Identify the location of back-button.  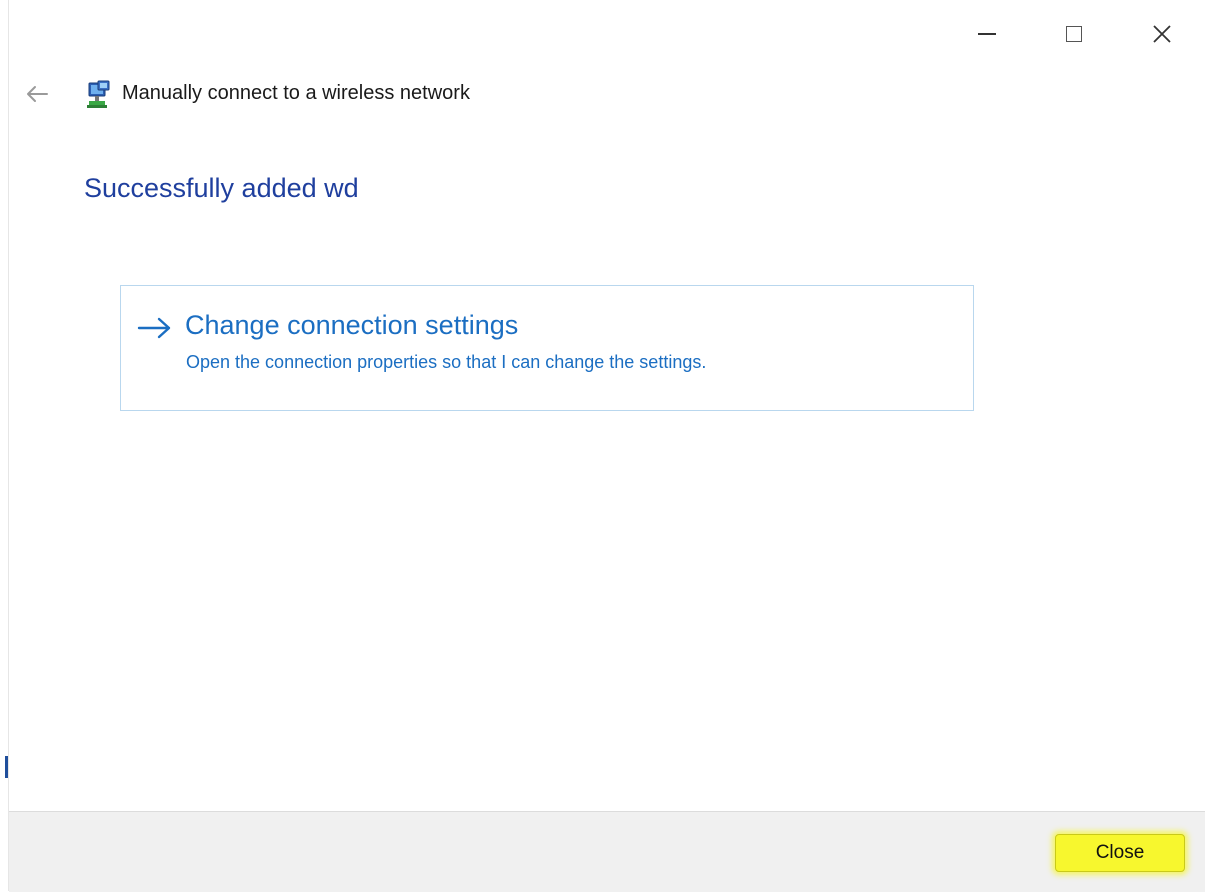
(37, 94).